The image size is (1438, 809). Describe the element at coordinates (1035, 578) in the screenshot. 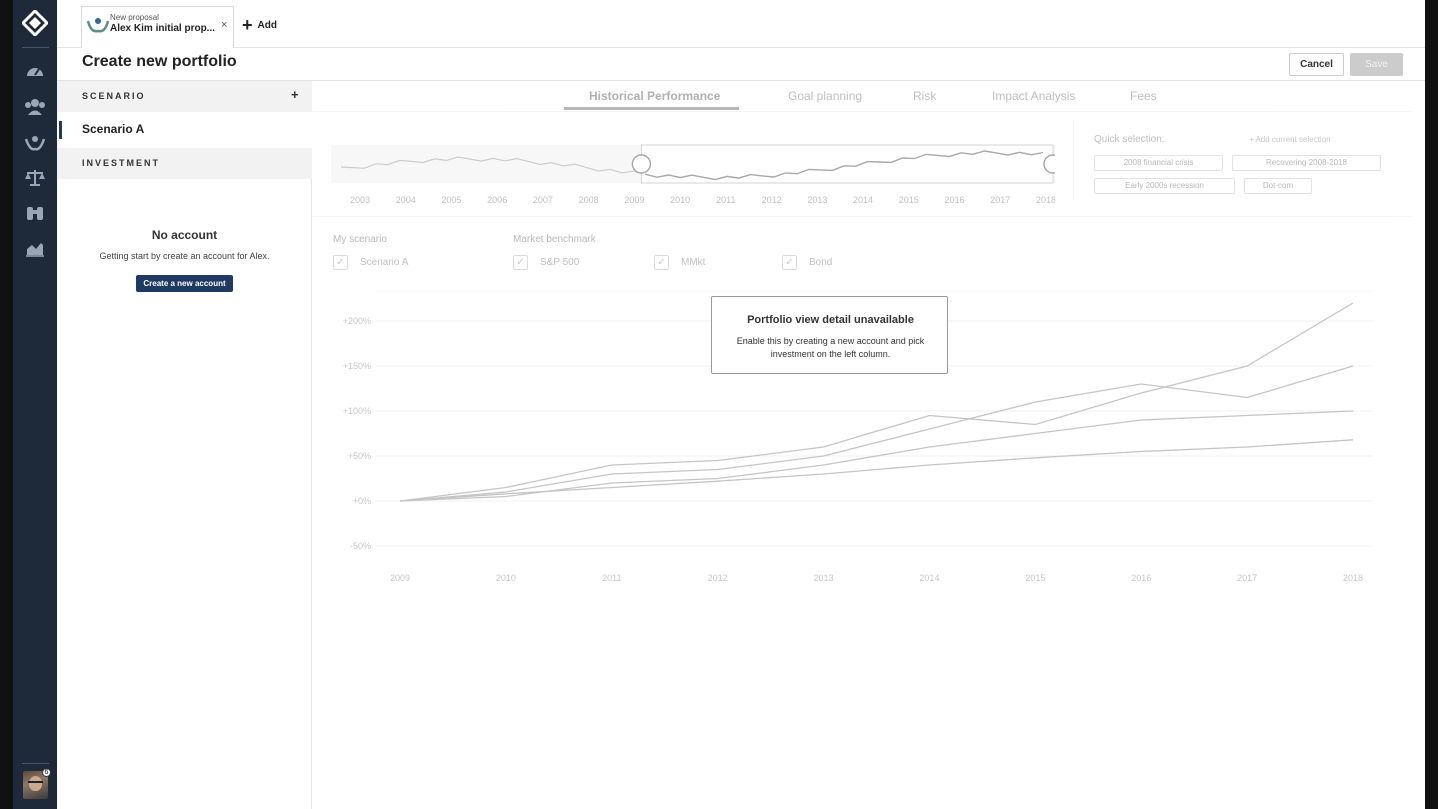

I see `x-tick-label: 2015` at that location.